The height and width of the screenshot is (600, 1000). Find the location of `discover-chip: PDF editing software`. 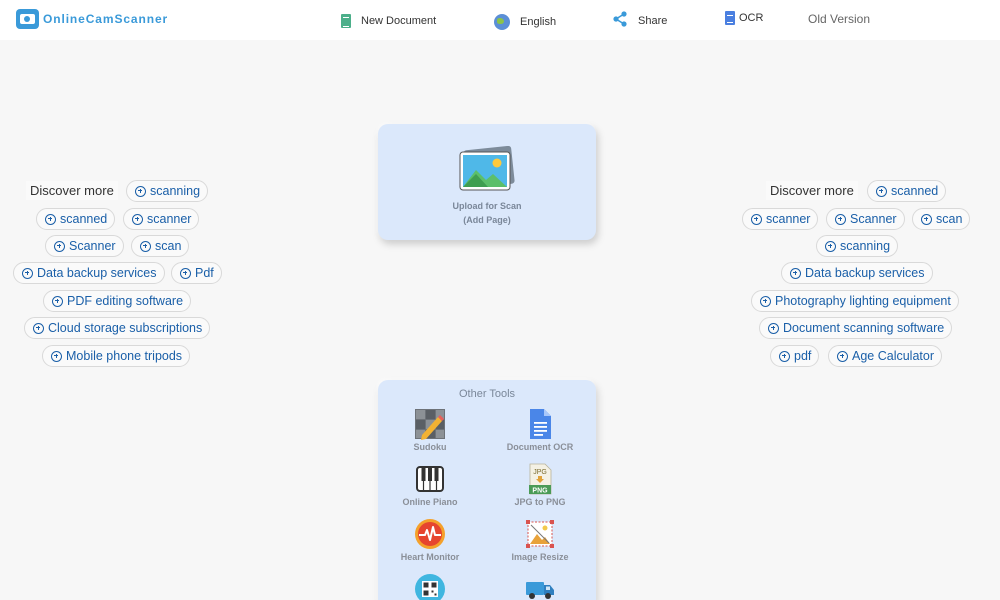

discover-chip: PDF editing software is located at coordinates (117, 301).